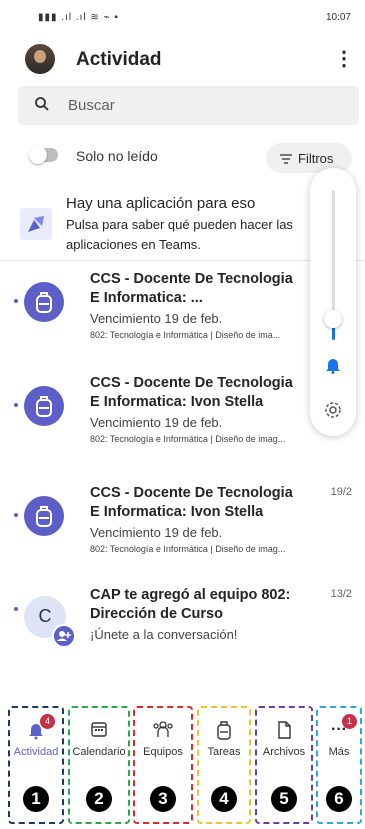  I want to click on item-subtitle: ¡Únete a la conversación!, so click(164, 634).